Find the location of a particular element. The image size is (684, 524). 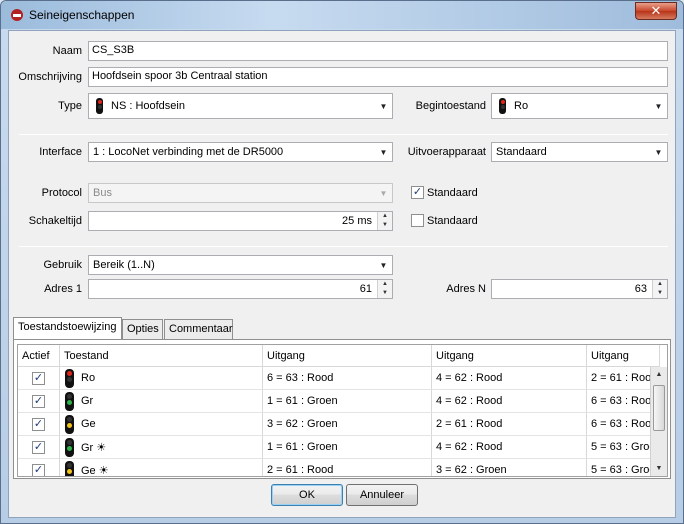

grid-scrollbar: ▲ ▼ is located at coordinates (658, 421).